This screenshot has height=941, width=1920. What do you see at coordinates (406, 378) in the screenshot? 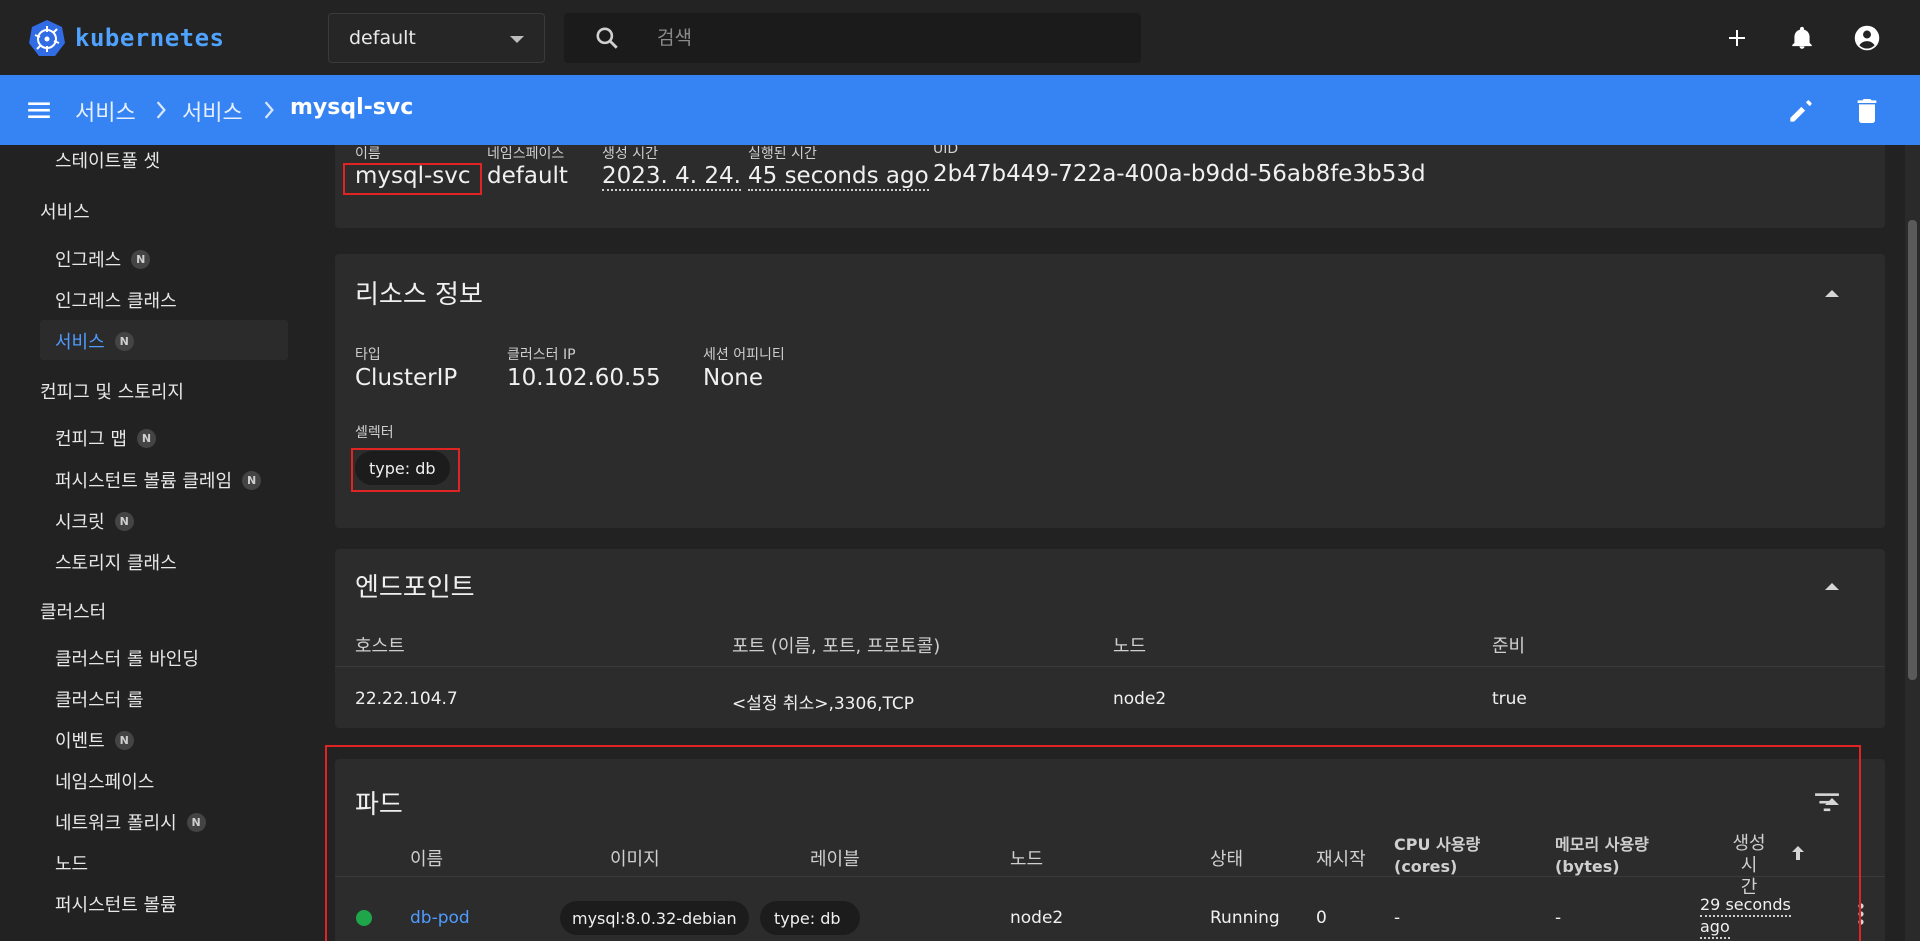
I see `type-value: ClusterIP` at bounding box center [406, 378].